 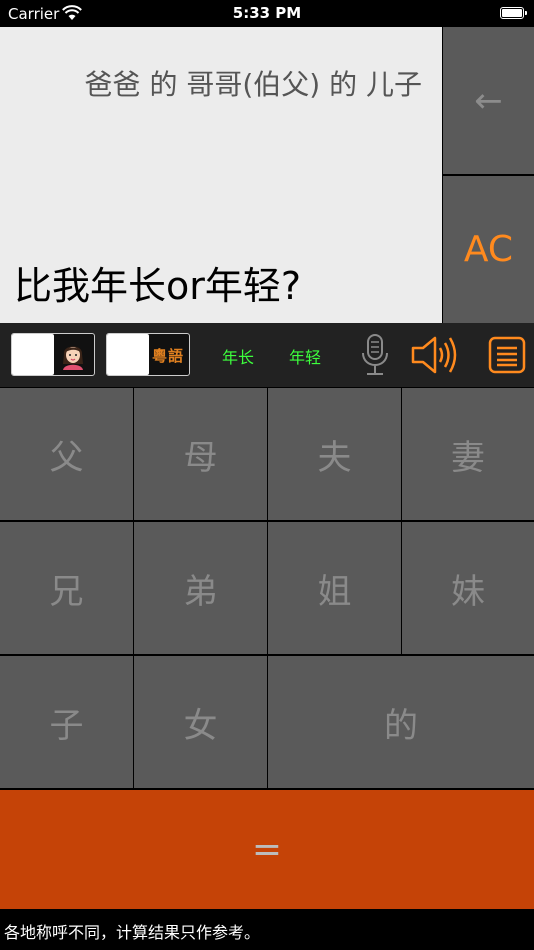 What do you see at coordinates (200, 722) in the screenshot?
I see `key-daughter: 女` at bounding box center [200, 722].